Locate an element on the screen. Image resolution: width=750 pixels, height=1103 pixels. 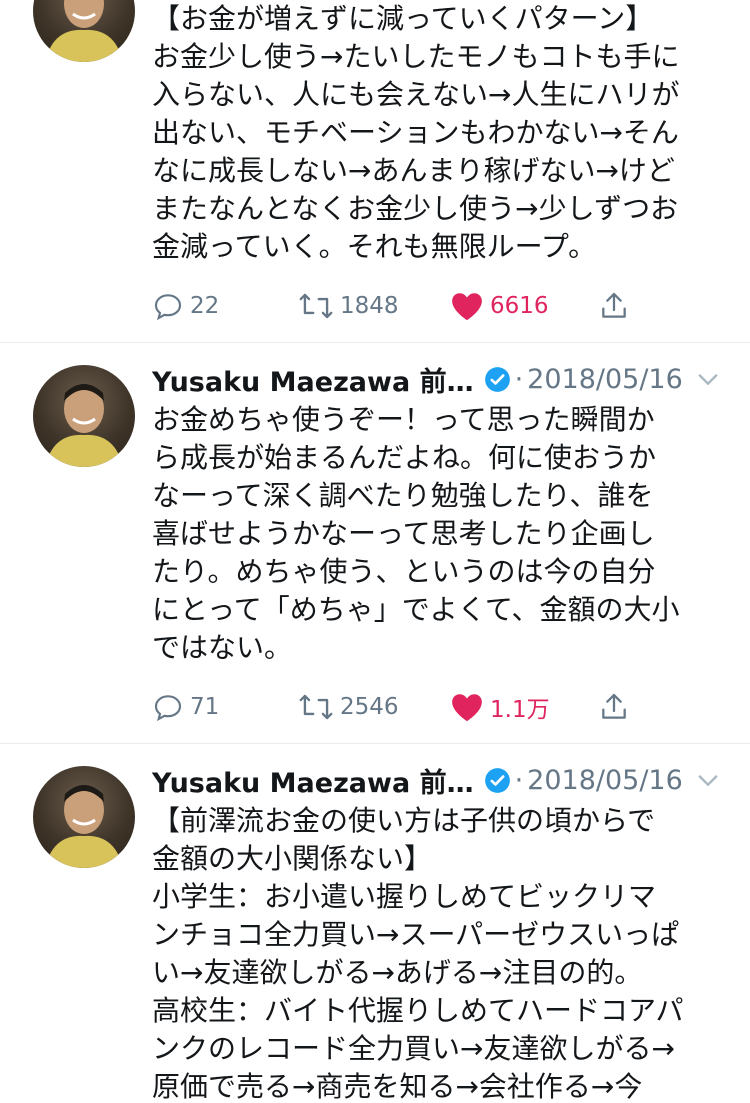
like-count: 6616 is located at coordinates (519, 306).